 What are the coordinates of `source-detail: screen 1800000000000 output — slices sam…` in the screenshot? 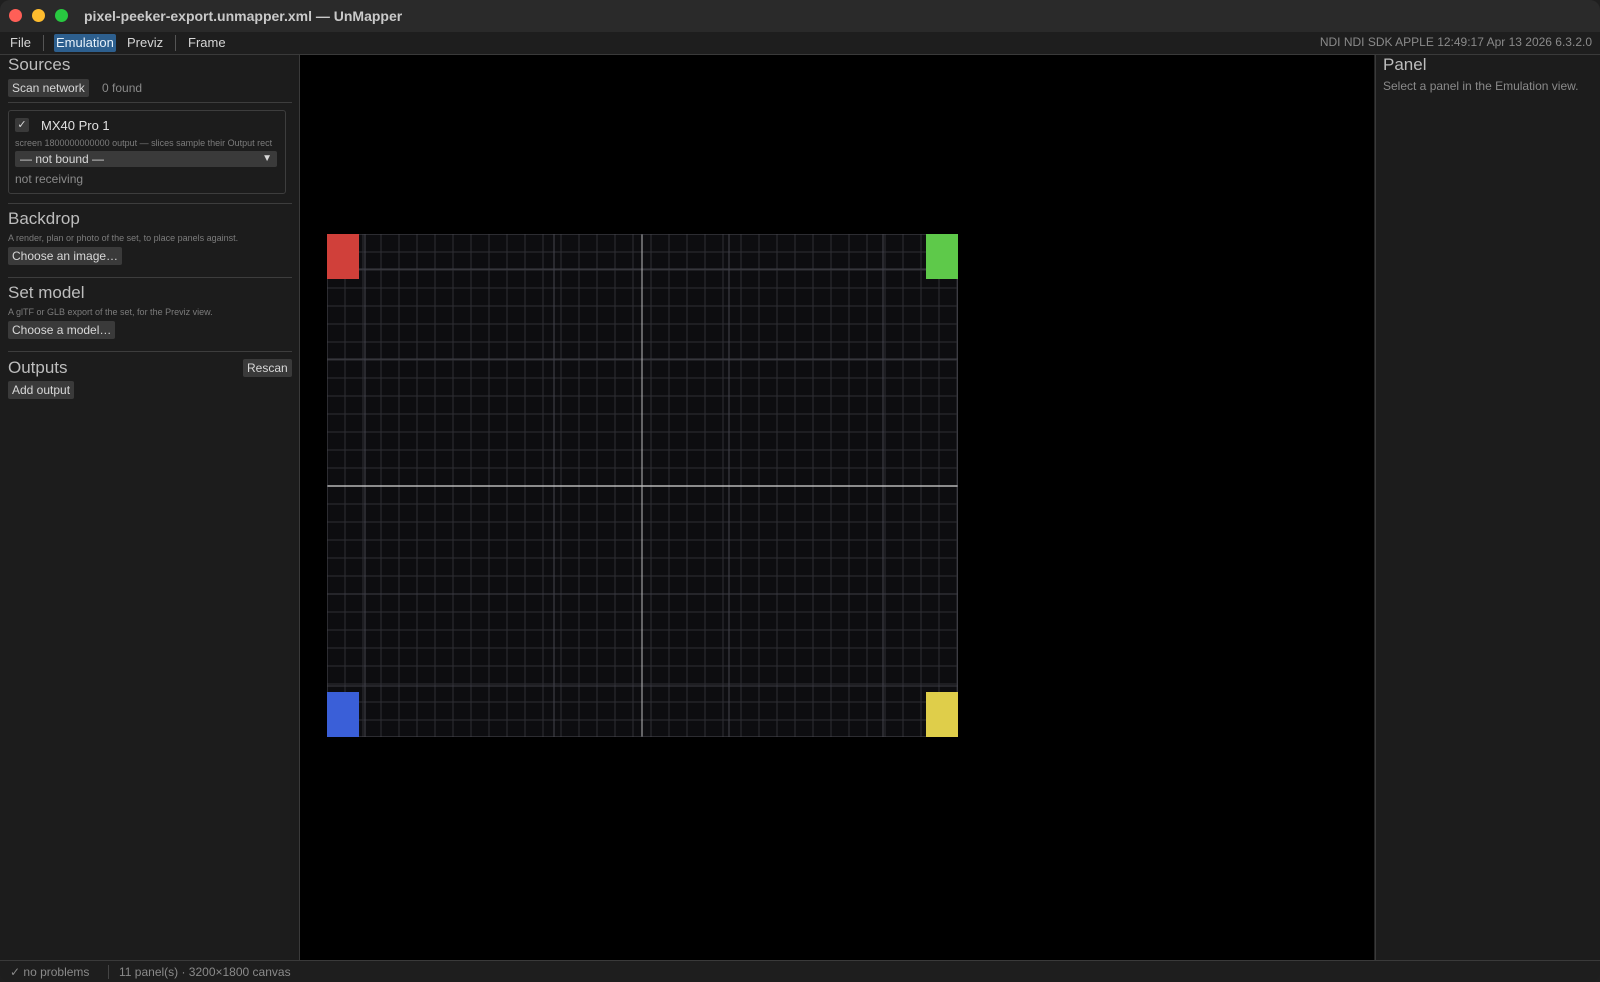 It's located at (144, 143).